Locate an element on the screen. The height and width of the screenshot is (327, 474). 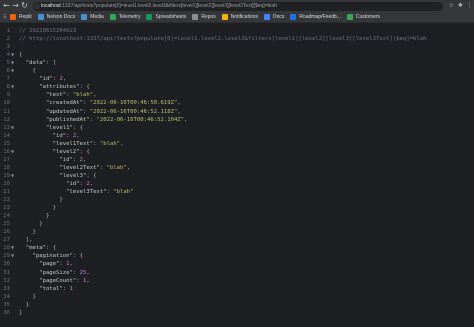
line-content: "text": "blah", is located at coordinates (58, 95).